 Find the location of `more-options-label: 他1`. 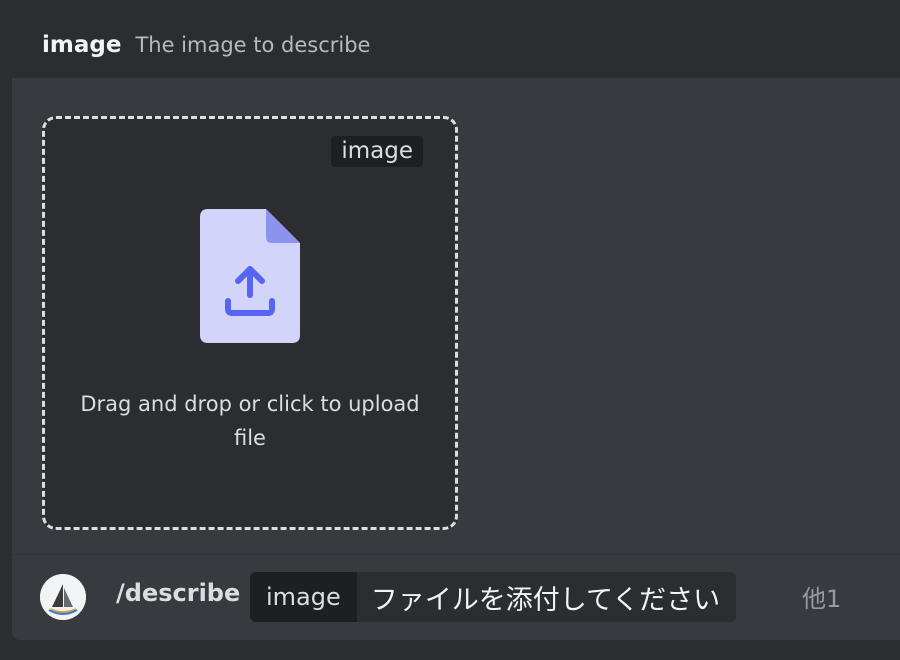

more-options-label: 他1 is located at coordinates (821, 596).